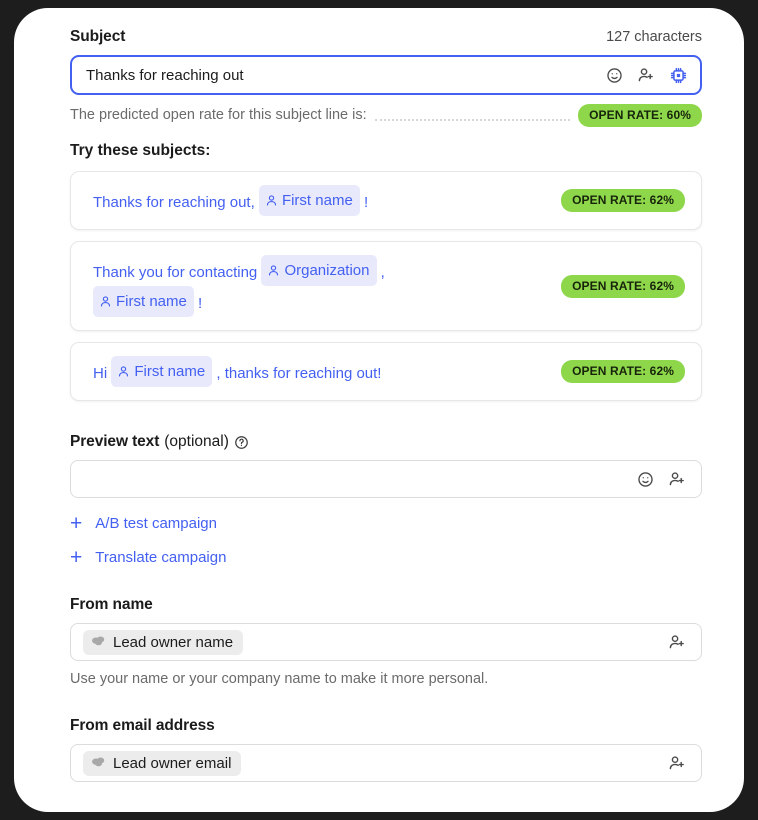  I want to click on character-count: 127 characters, so click(654, 37).